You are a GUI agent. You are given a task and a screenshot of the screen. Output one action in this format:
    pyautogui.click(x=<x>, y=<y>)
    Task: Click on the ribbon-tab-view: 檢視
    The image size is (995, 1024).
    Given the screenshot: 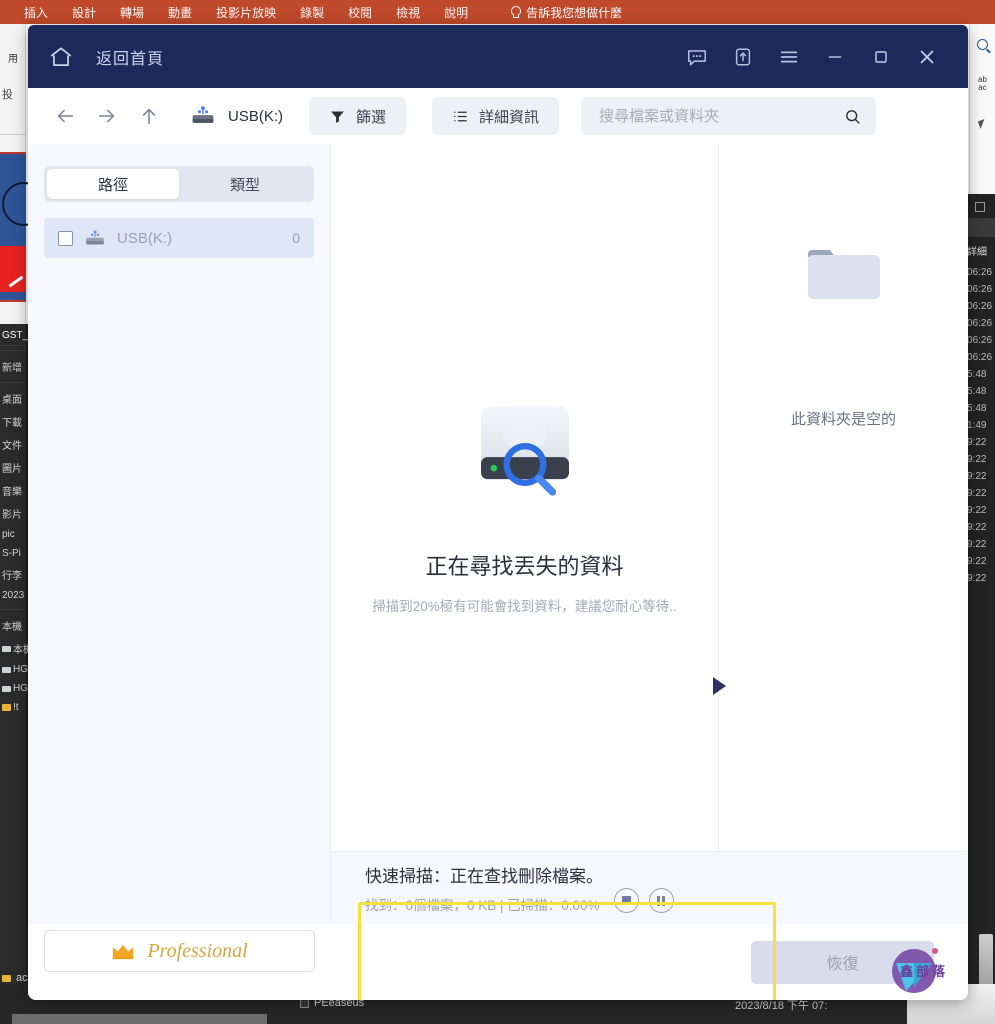 What is the action you would take?
    pyautogui.click(x=408, y=12)
    